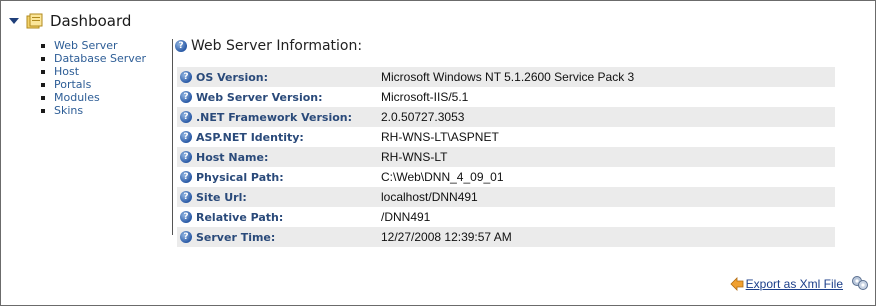 This screenshot has height=306, width=876. What do you see at coordinates (250, 137) in the screenshot?
I see `row-label-text: ASP.NET Identity:` at bounding box center [250, 137].